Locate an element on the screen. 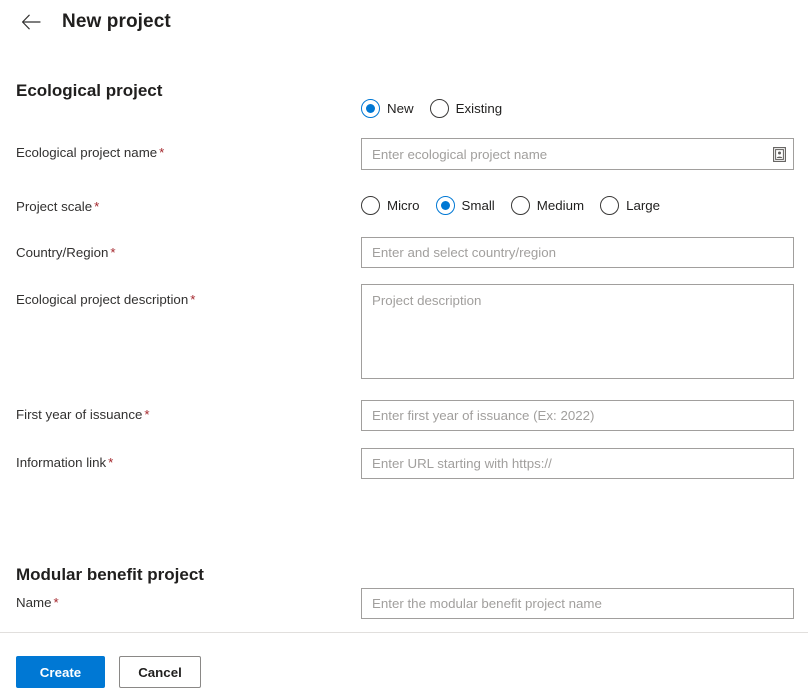  radio-mark-medium is located at coordinates (520, 205).